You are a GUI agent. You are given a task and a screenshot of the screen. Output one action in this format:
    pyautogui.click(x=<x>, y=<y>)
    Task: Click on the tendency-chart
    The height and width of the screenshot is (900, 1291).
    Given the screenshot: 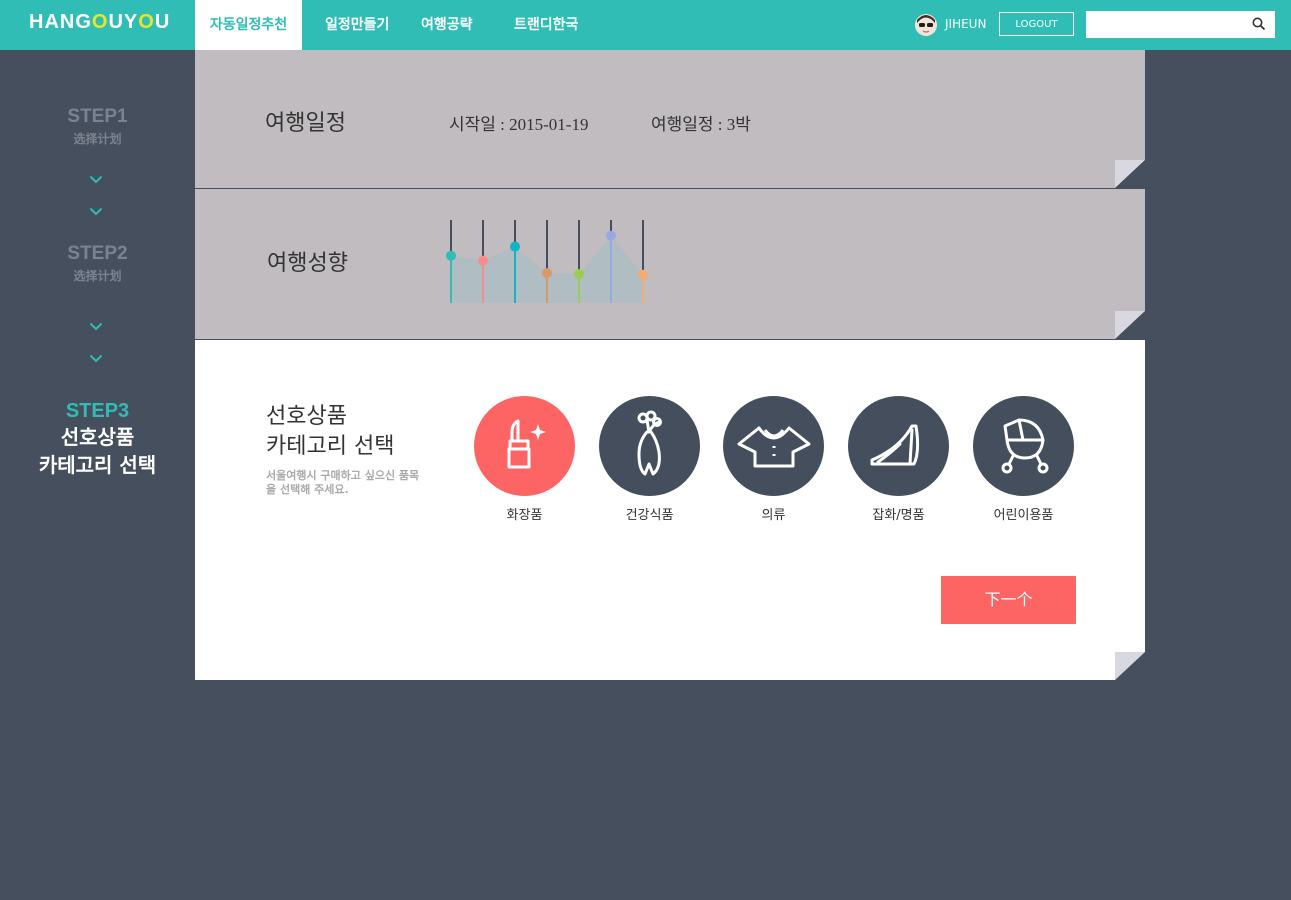 What is the action you would take?
    pyautogui.click(x=547, y=261)
    